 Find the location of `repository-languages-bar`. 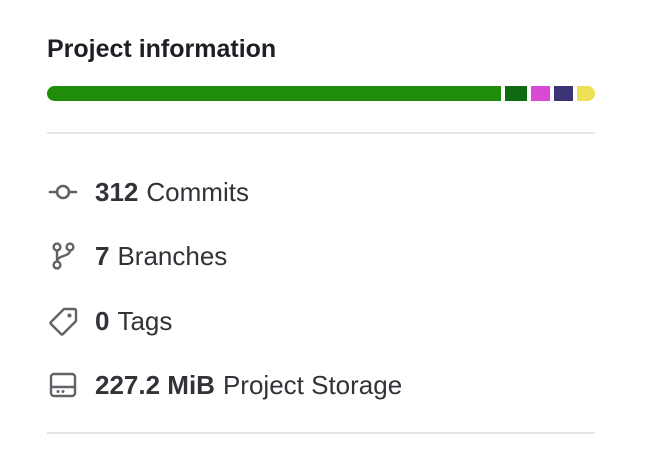

repository-languages-bar is located at coordinates (321, 93).